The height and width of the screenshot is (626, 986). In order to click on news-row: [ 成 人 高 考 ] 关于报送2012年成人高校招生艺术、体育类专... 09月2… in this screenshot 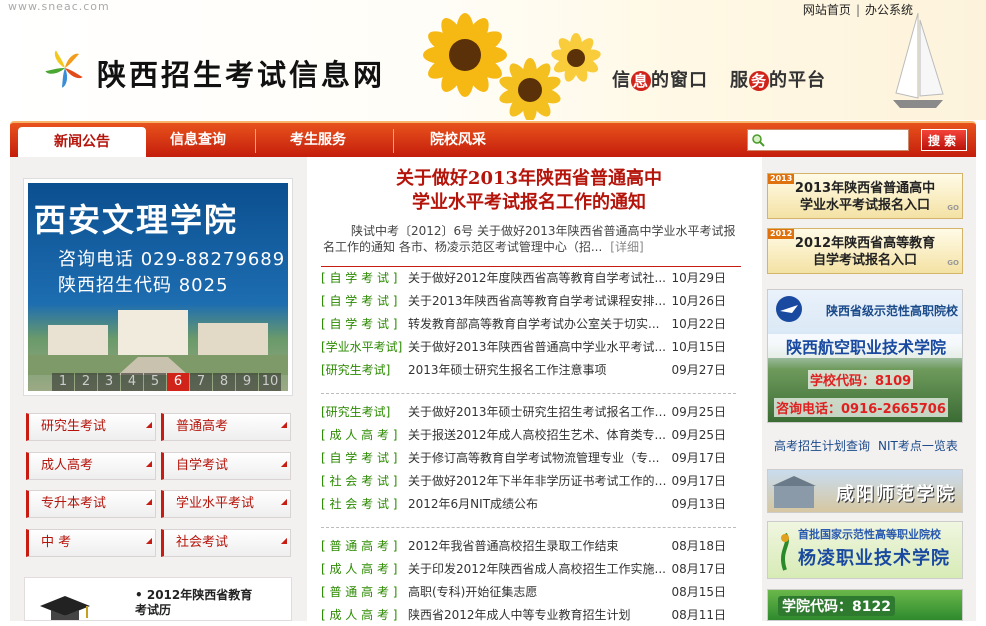, I will do `click(528, 435)`.